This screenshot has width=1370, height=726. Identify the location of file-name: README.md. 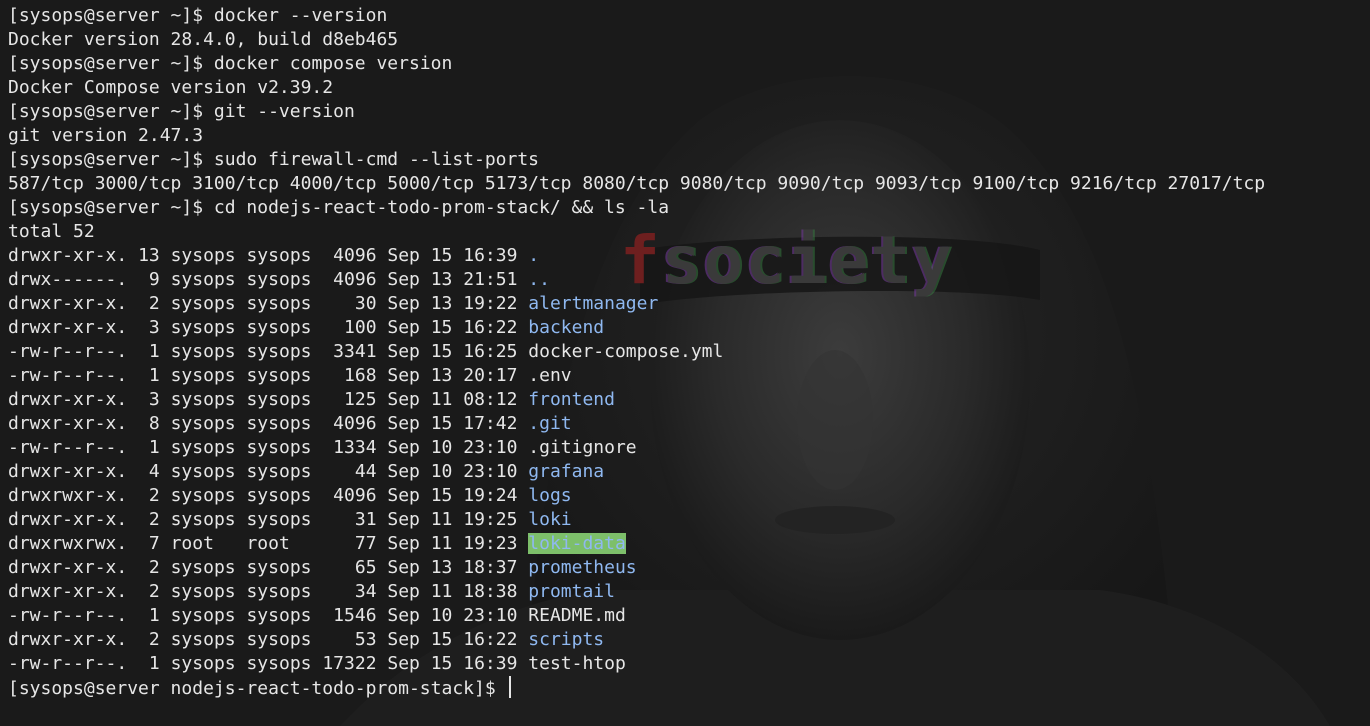
(577, 615).